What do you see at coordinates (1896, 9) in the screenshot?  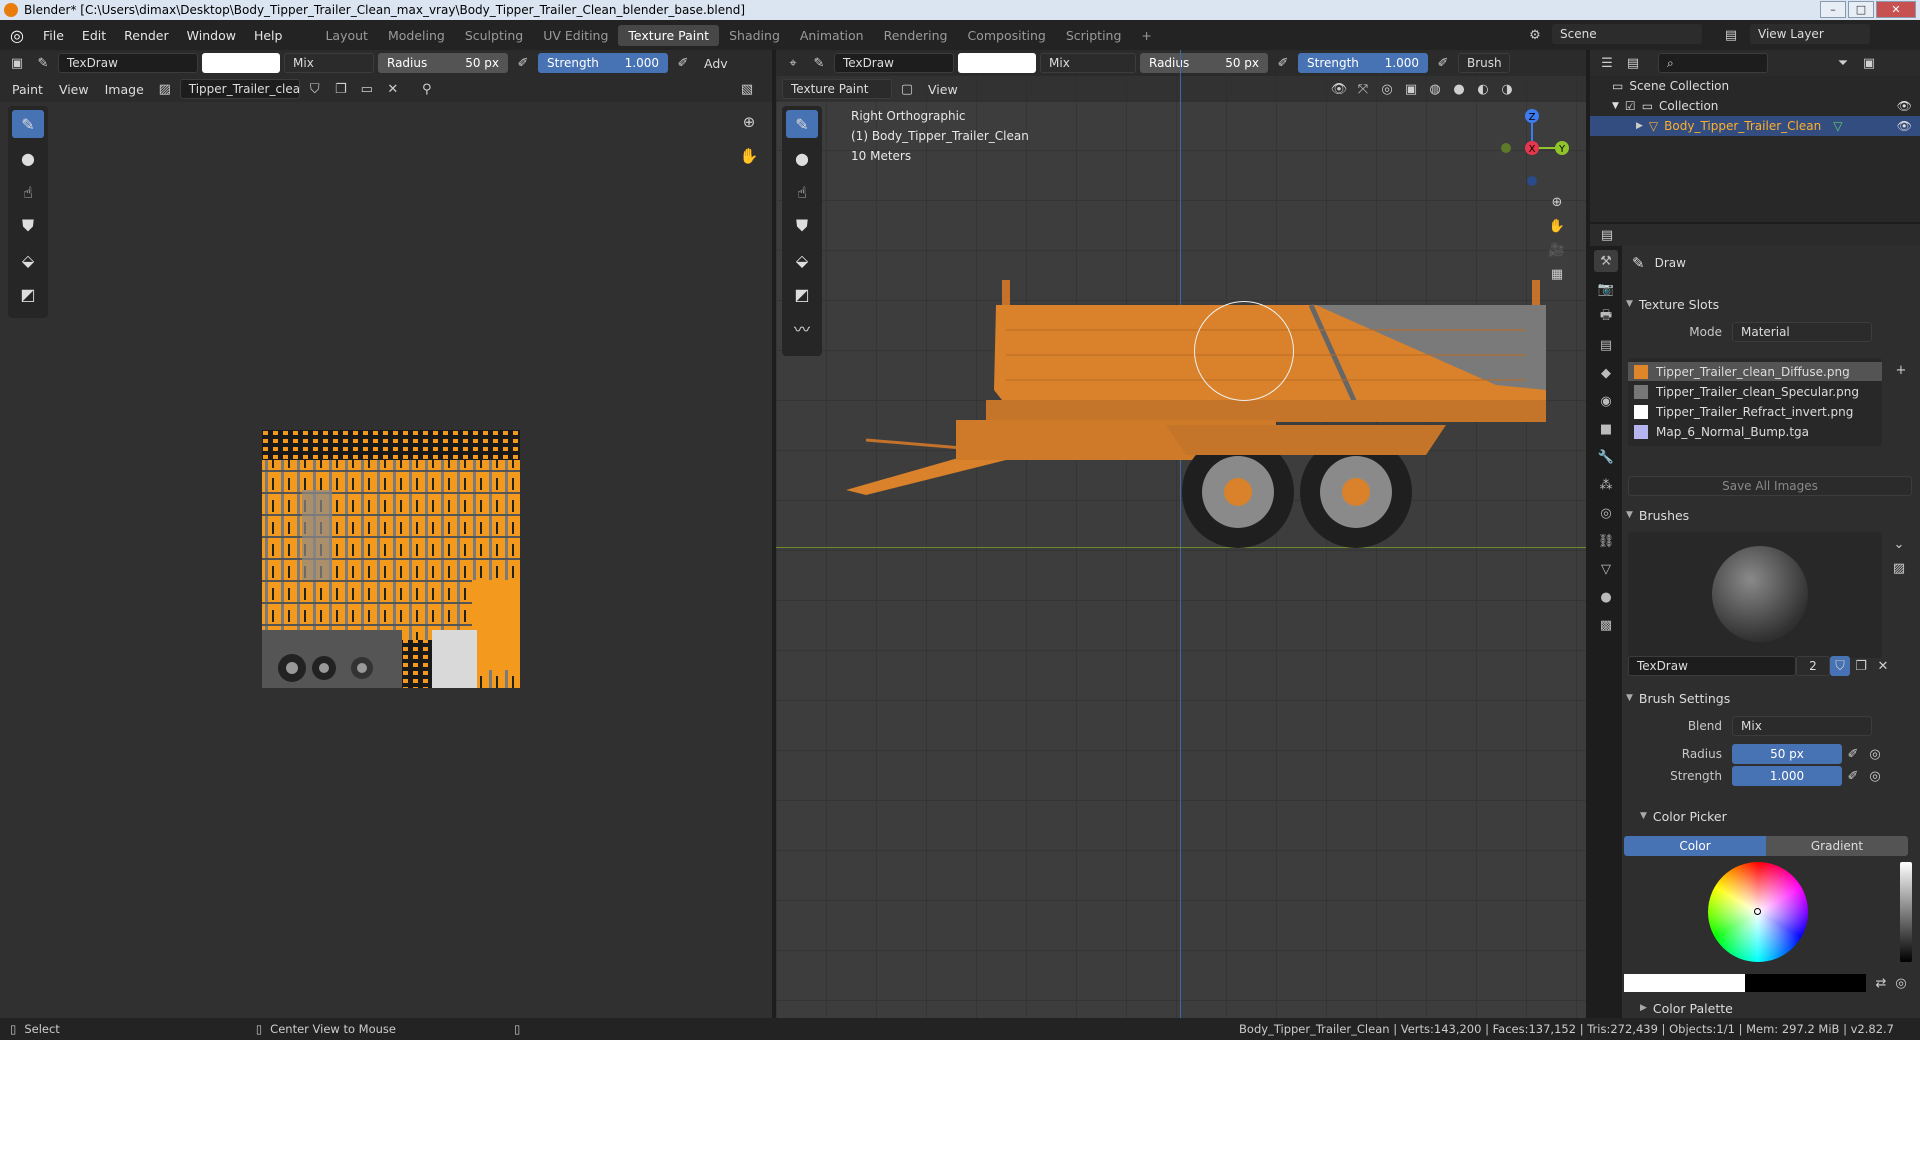 I see `close-button: ✕` at bounding box center [1896, 9].